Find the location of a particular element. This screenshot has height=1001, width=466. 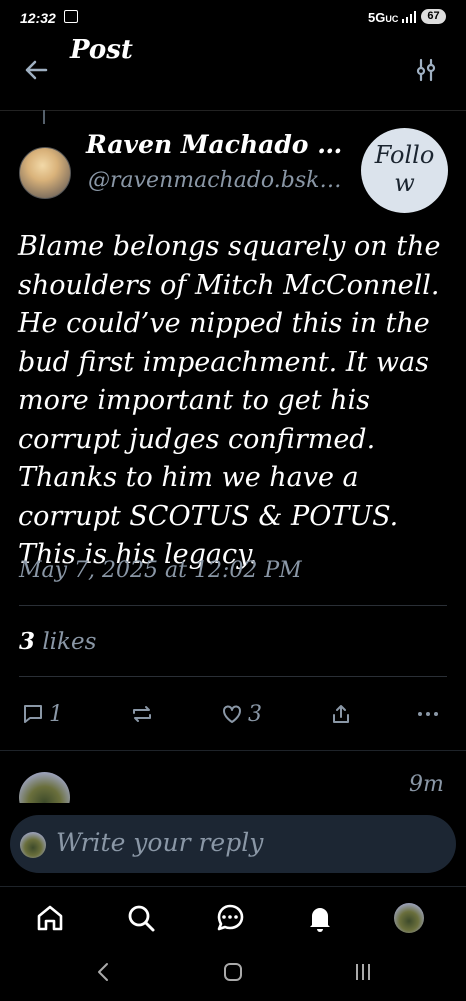

heart-icon is located at coordinates (232, 714).